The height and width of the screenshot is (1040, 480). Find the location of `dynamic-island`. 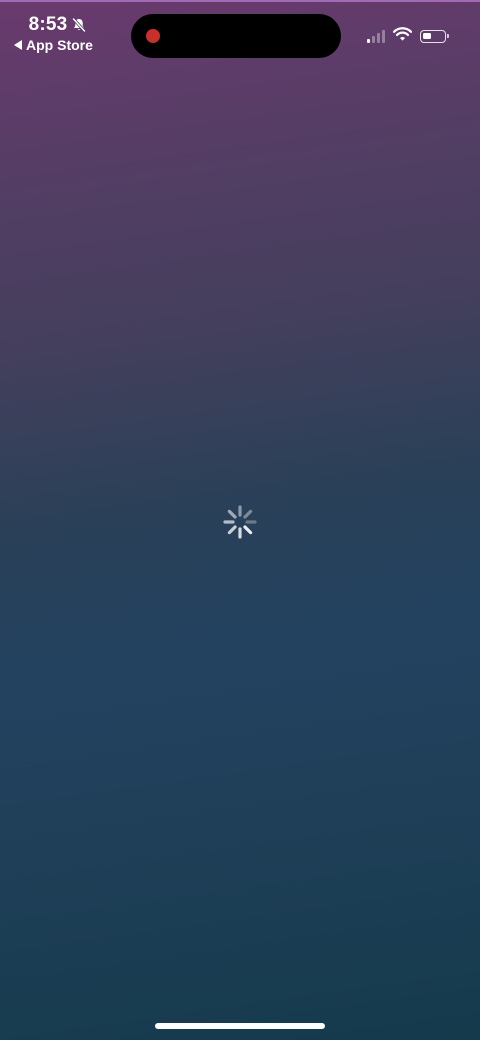

dynamic-island is located at coordinates (236, 36).